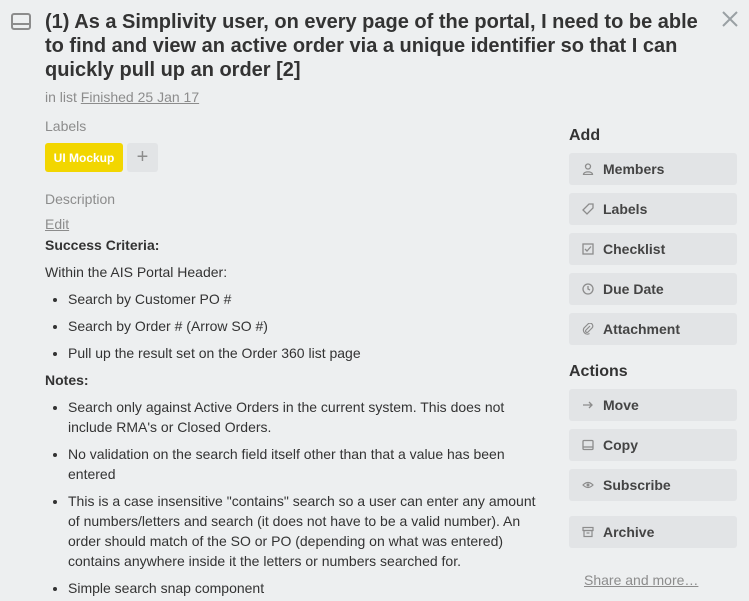 This screenshot has height=601, width=749. Describe the element at coordinates (140, 97) in the screenshot. I see `list-link: Finished 25 Jan 17` at that location.